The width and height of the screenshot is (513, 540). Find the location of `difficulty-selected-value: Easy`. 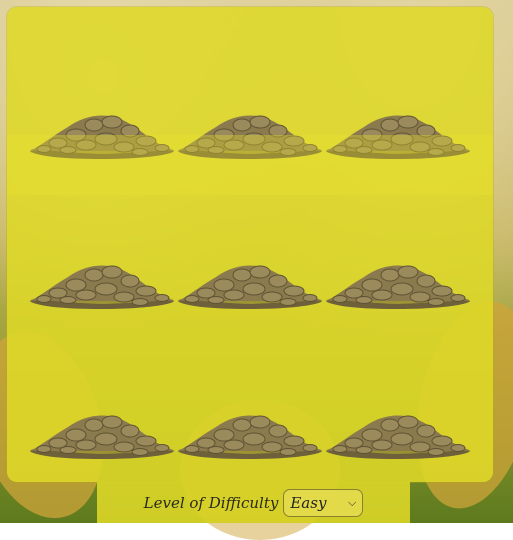

difficulty-selected-value: Easy is located at coordinates (308, 502).